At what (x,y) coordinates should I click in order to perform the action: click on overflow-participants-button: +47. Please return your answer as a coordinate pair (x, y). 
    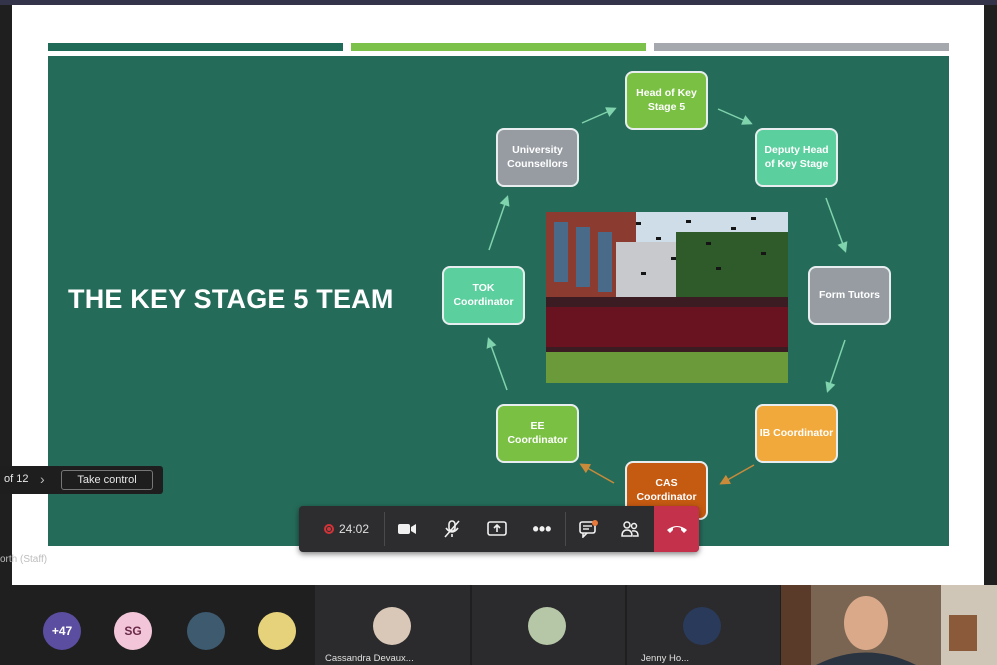
    Looking at the image, I should click on (62, 631).